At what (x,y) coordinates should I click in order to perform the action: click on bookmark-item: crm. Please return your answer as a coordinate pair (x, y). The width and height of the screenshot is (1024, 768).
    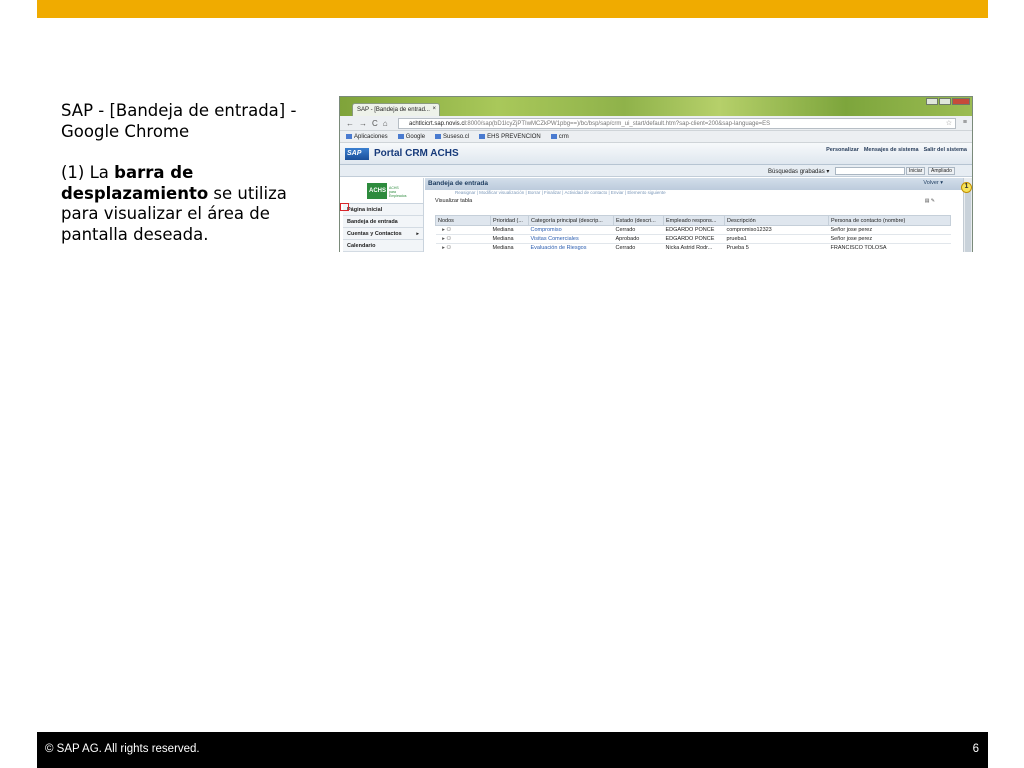
    Looking at the image, I should click on (559, 137).